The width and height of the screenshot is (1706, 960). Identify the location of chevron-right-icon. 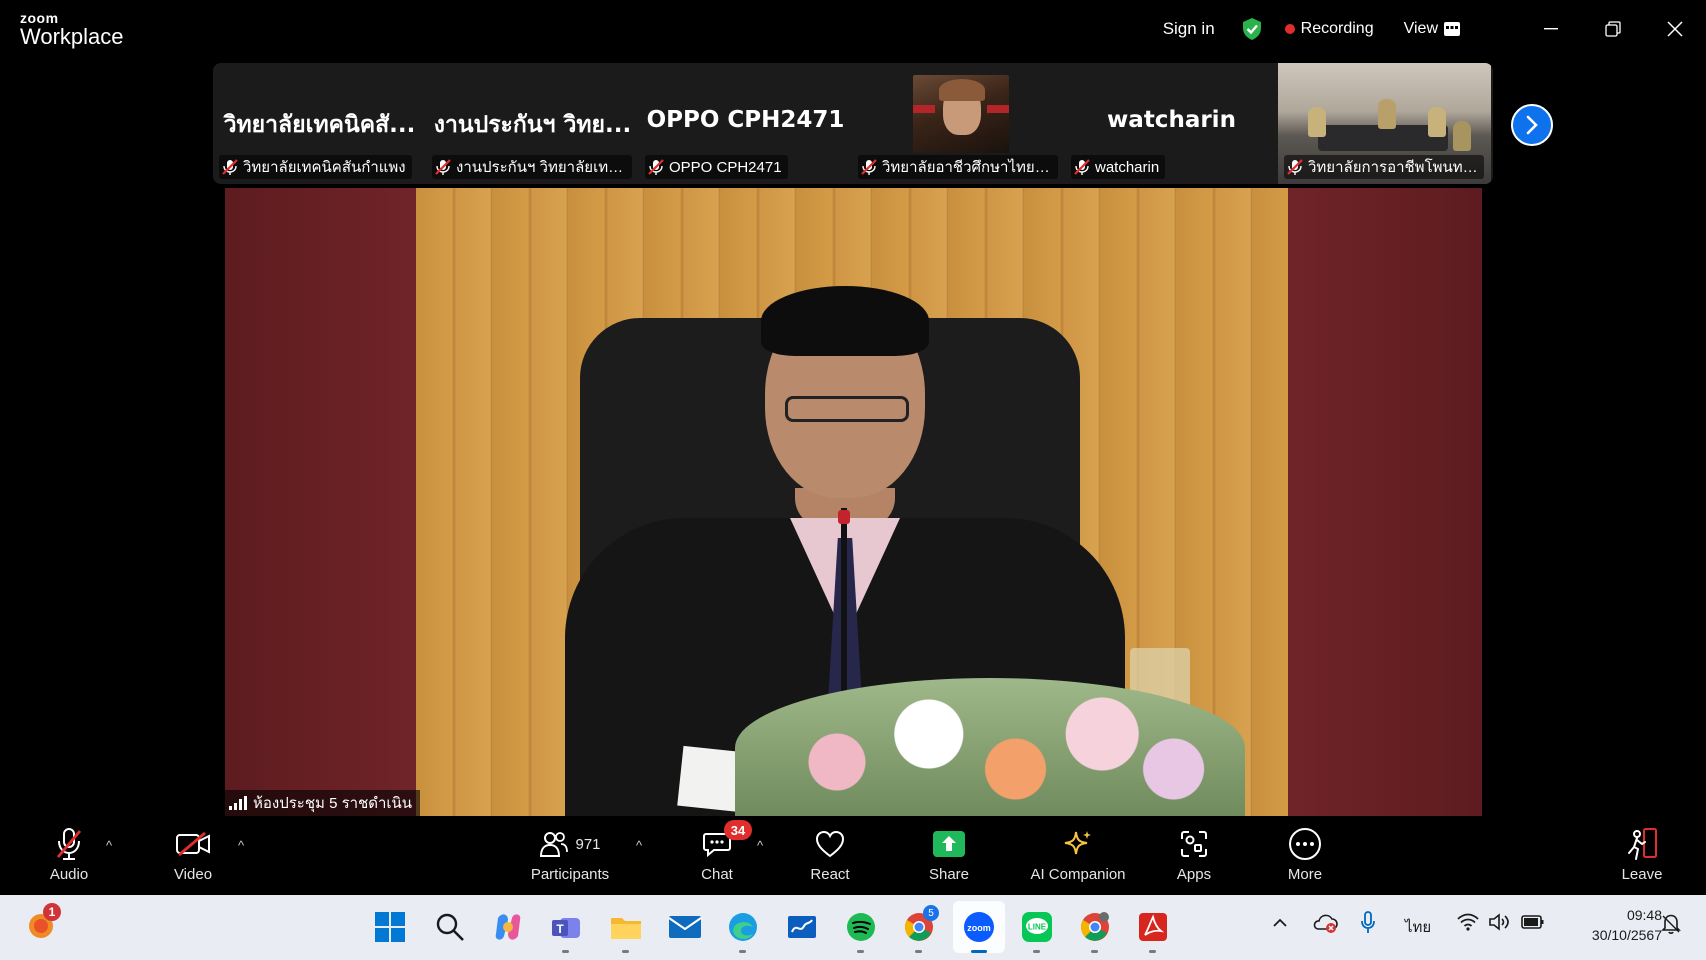
(1532, 125).